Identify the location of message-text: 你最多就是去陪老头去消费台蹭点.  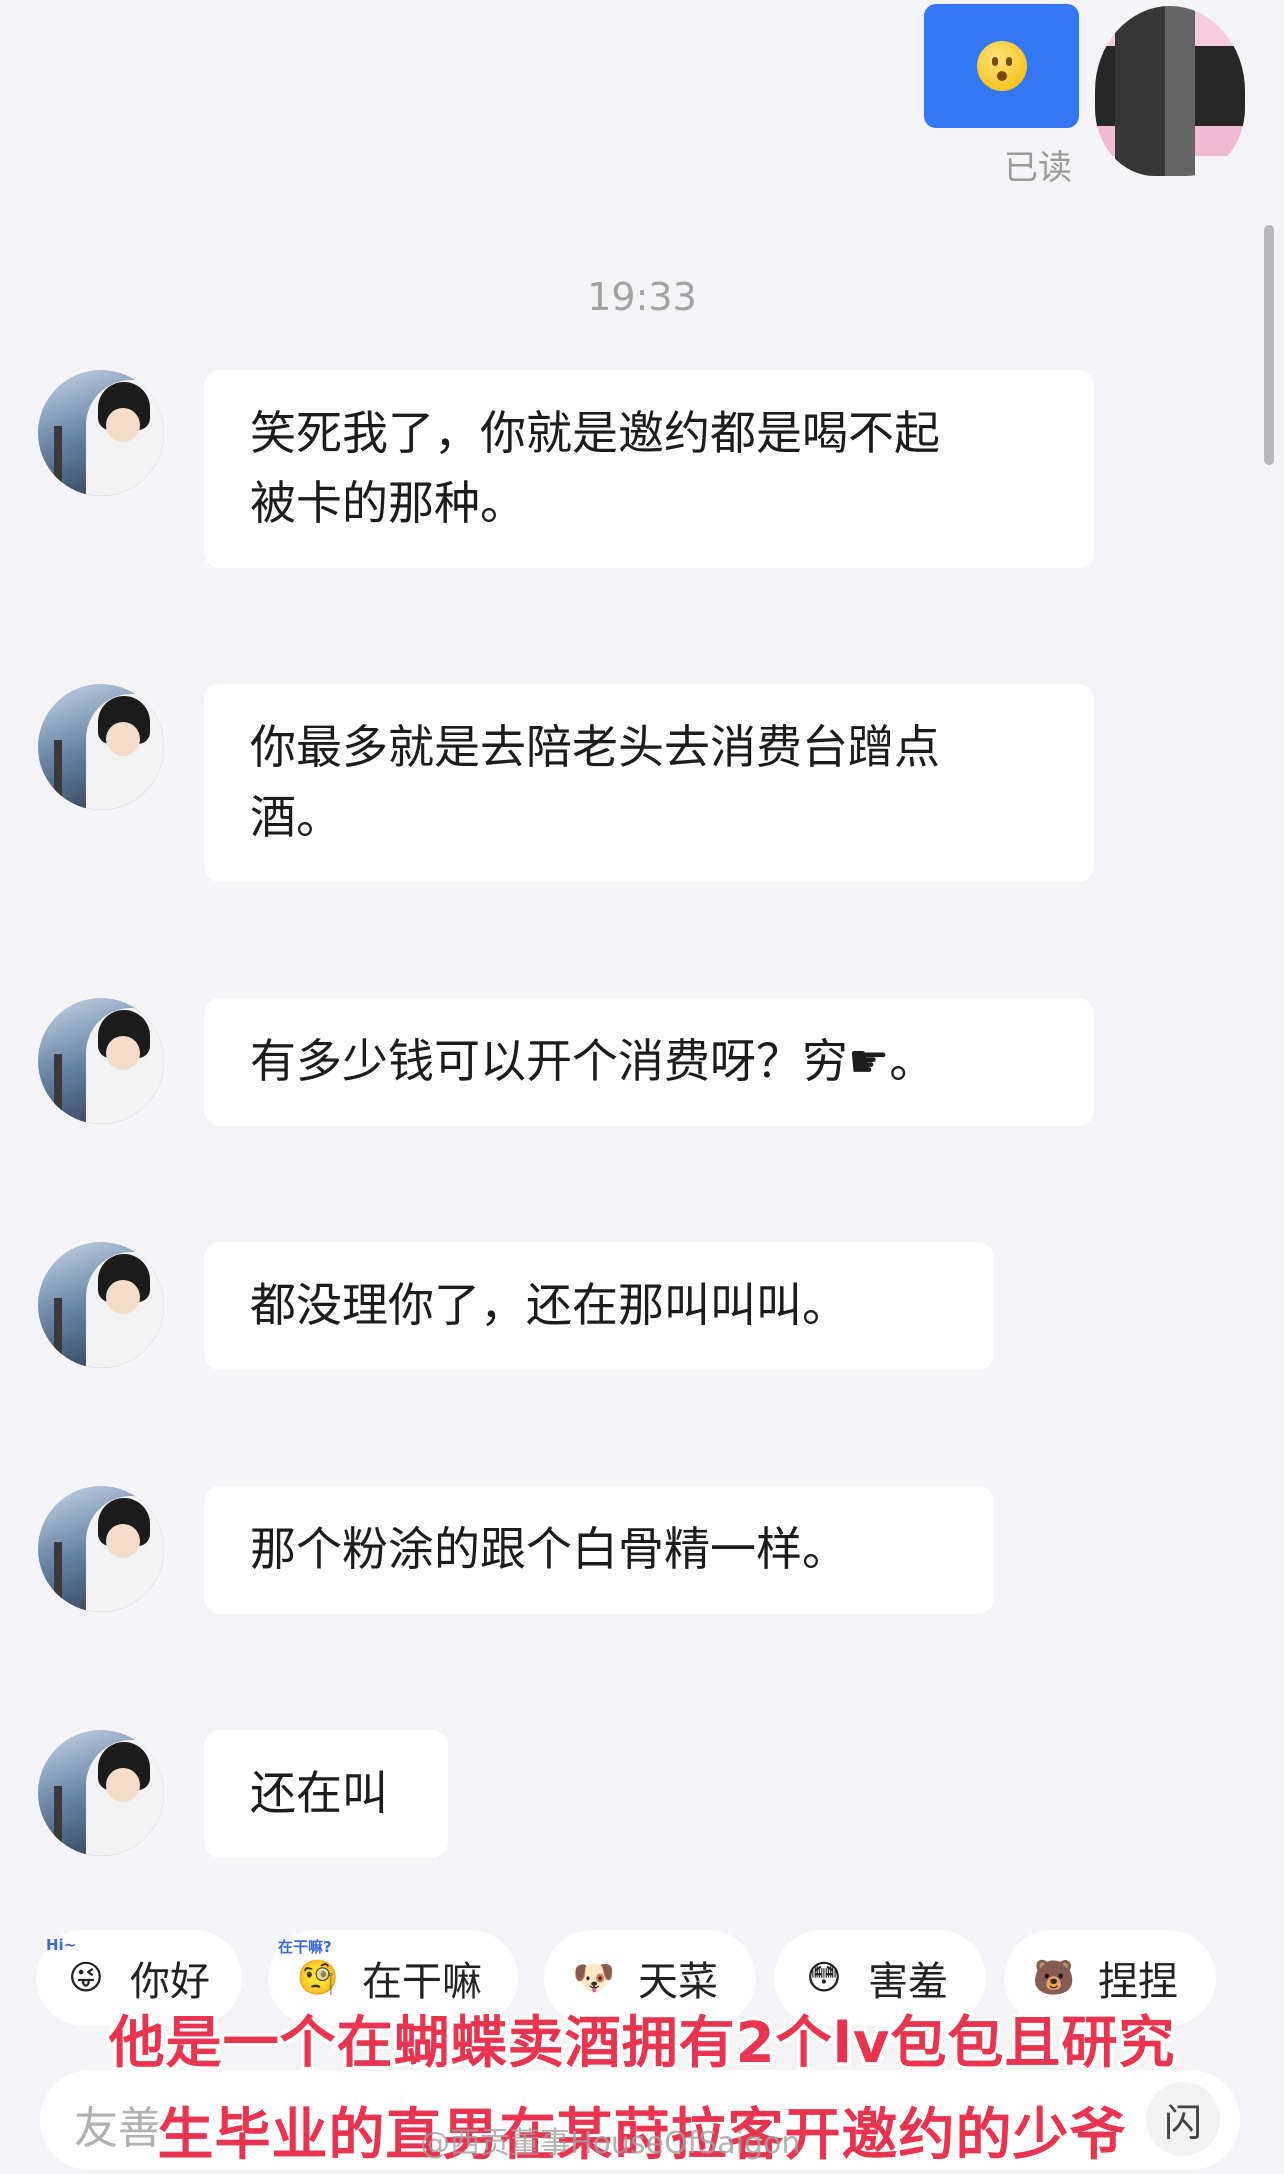
(595, 747).